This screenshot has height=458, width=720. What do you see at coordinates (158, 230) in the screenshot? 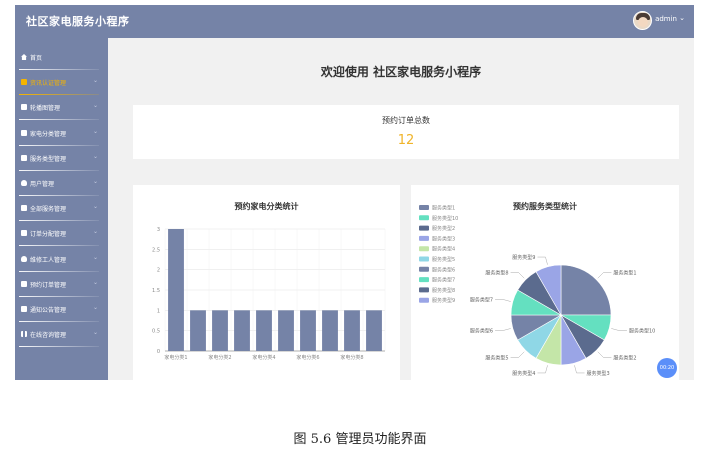
I see `y-tick-label: 3` at bounding box center [158, 230].